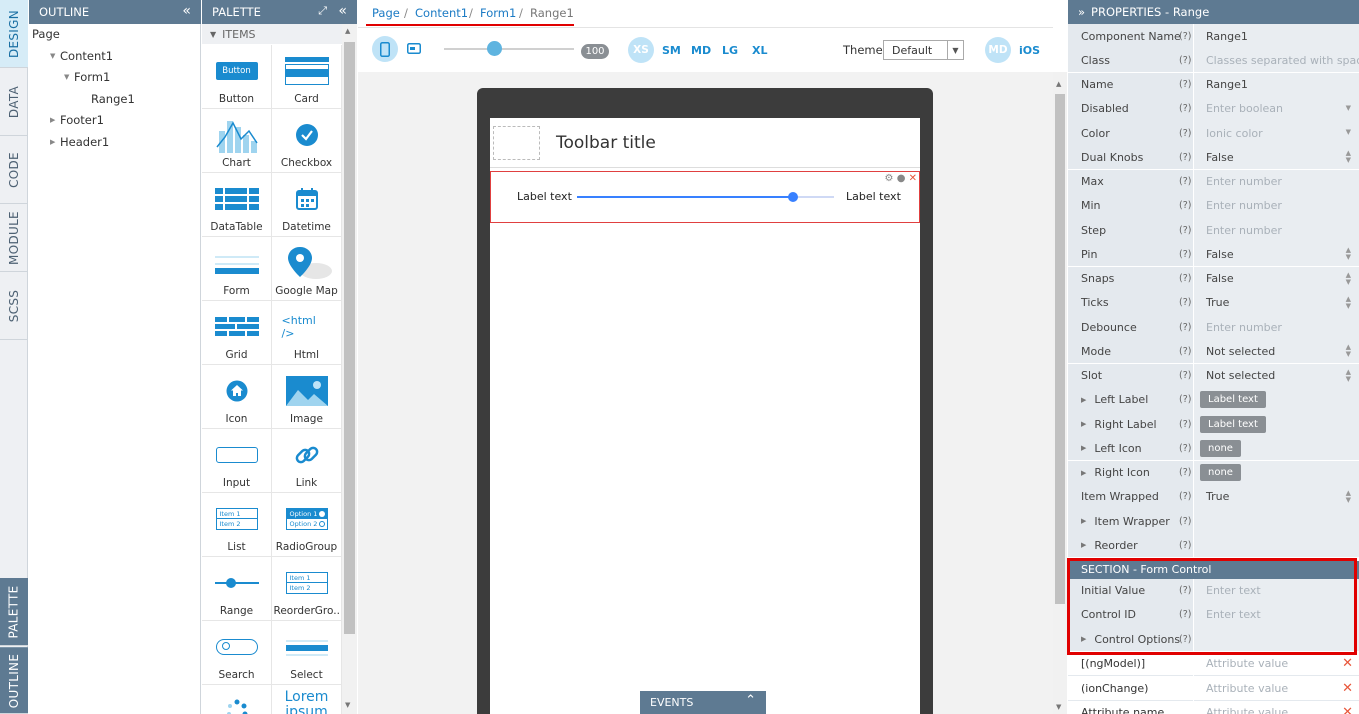  I want to click on palette-item-radiogroup: Option 1 Option 2 RadioGroup, so click(307, 525).